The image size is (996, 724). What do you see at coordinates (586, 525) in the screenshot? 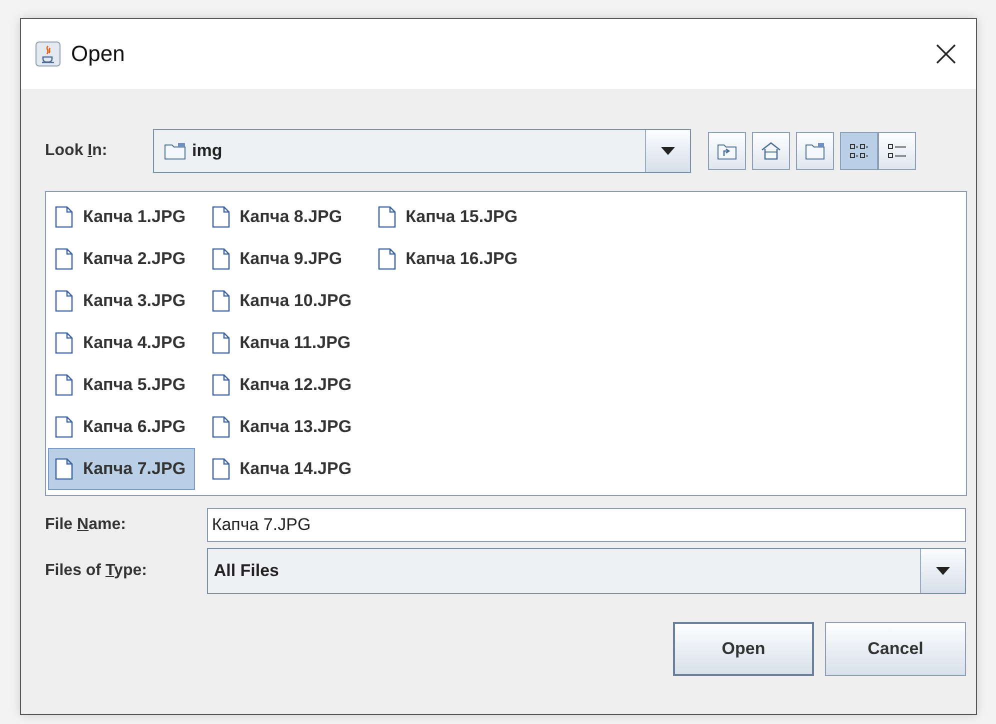
I see `file-name-field: Капча 7.JPG` at bounding box center [586, 525].